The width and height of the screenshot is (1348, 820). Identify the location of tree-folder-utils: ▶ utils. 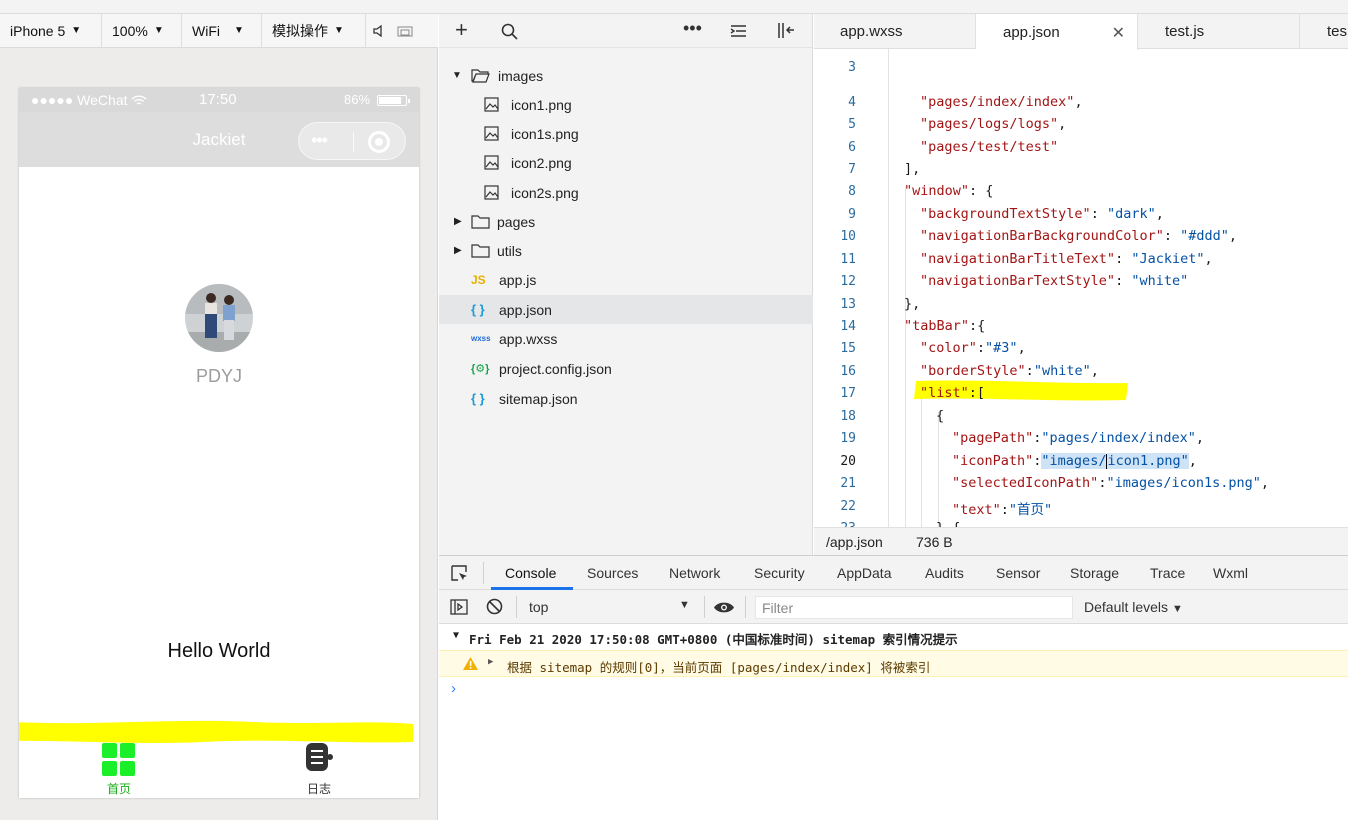
(626, 250).